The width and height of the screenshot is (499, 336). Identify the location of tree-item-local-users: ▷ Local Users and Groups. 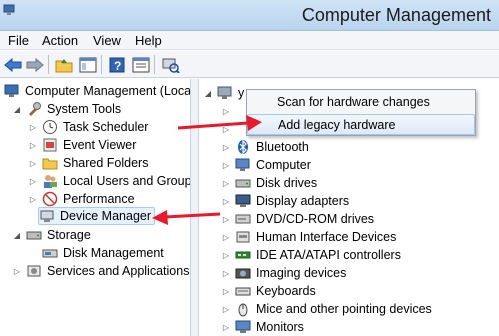
(109, 181).